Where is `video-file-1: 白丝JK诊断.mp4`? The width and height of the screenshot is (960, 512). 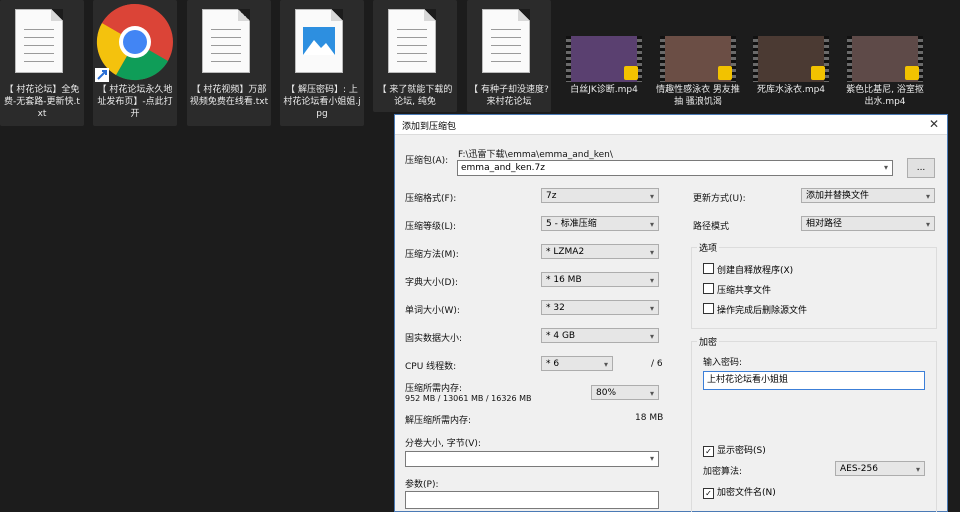
video-file-1: 白丝JK诊断.mp4 is located at coordinates (604, 56).